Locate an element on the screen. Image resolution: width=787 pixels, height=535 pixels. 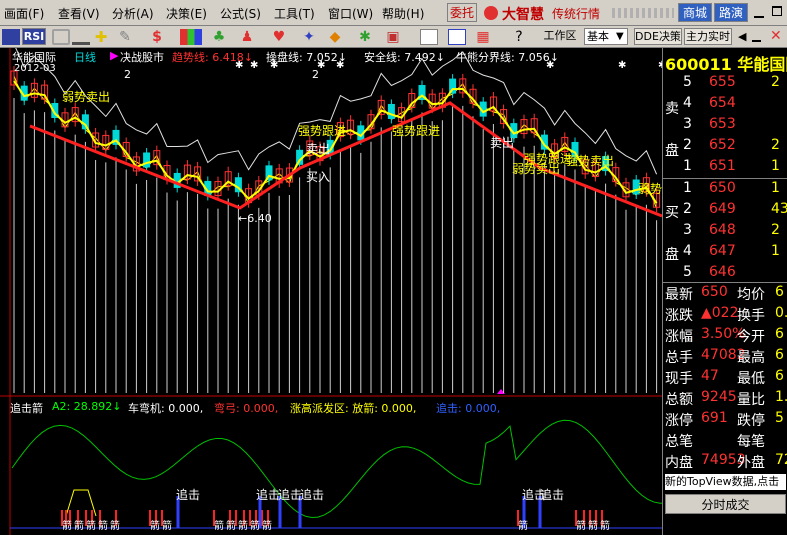
chevron-down-icon: ▼ is located at coordinates (620, 36).